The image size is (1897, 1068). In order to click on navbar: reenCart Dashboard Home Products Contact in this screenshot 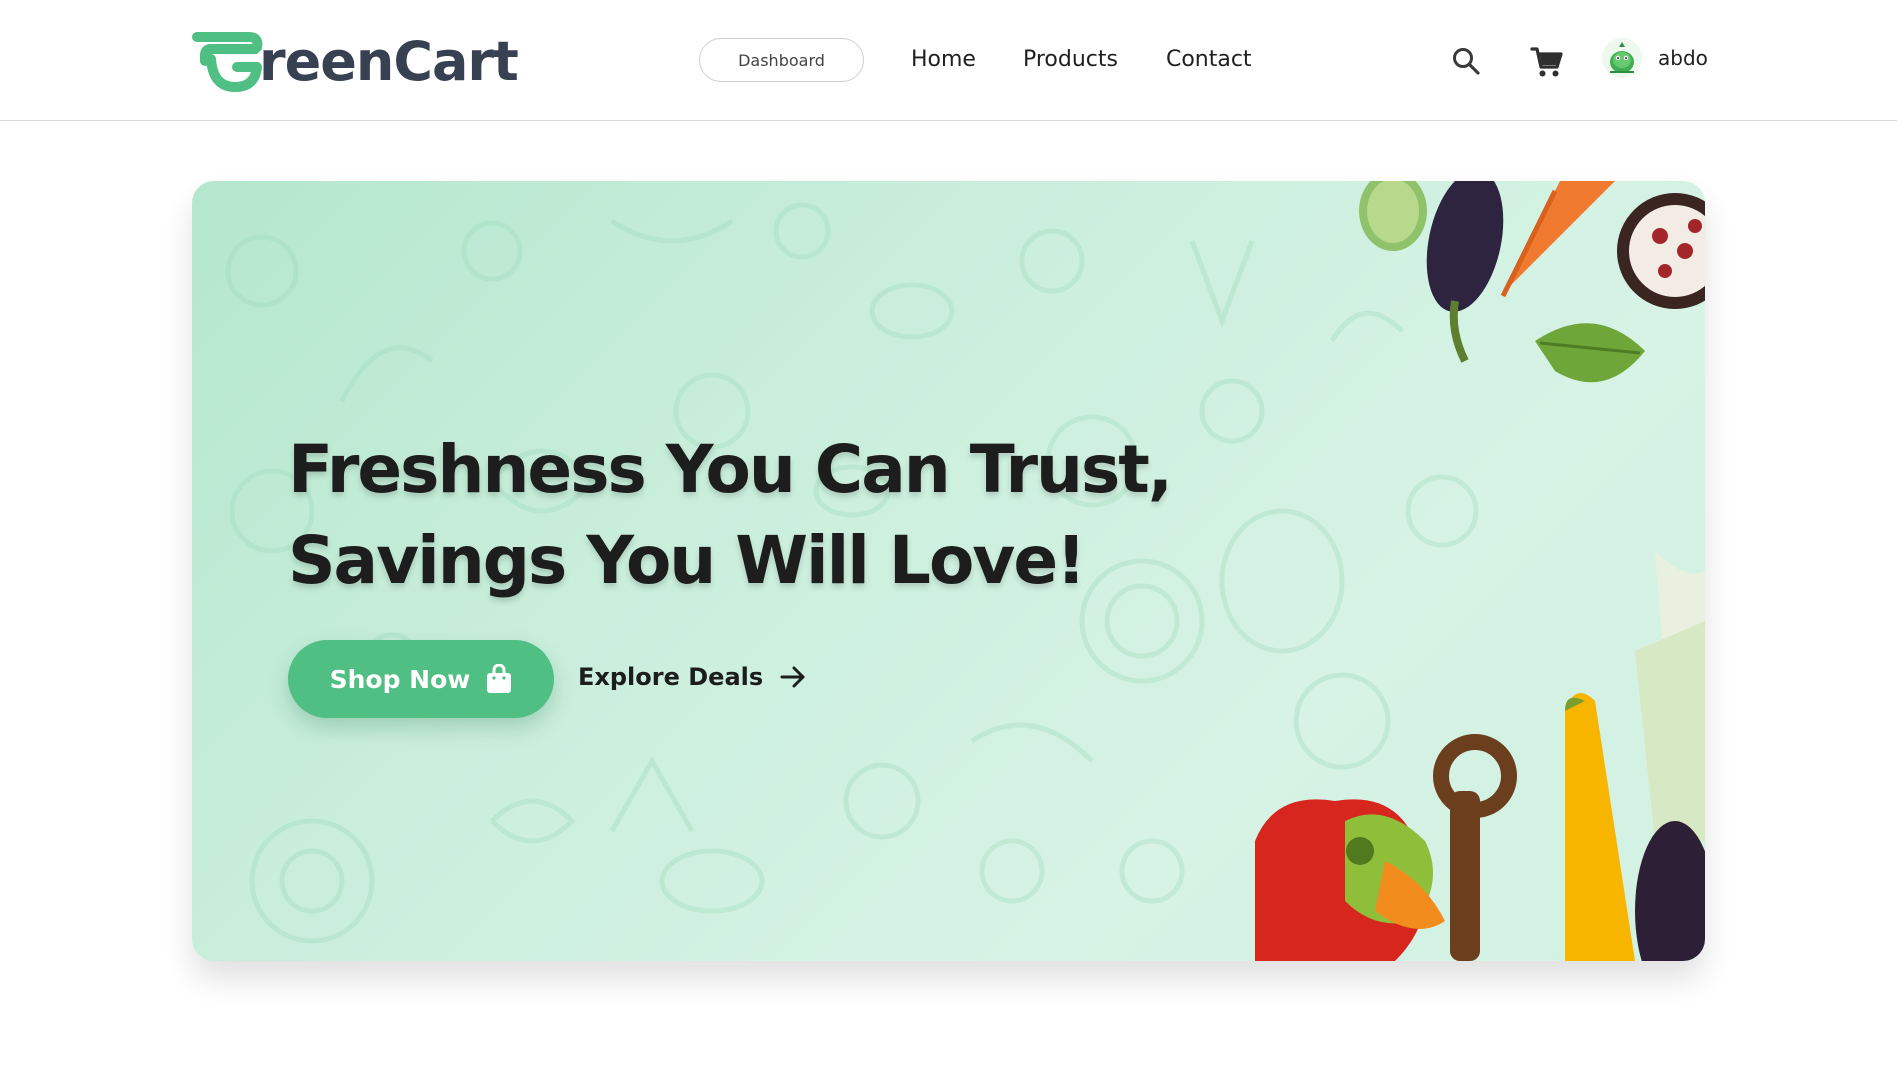, I will do `click(948, 60)`.